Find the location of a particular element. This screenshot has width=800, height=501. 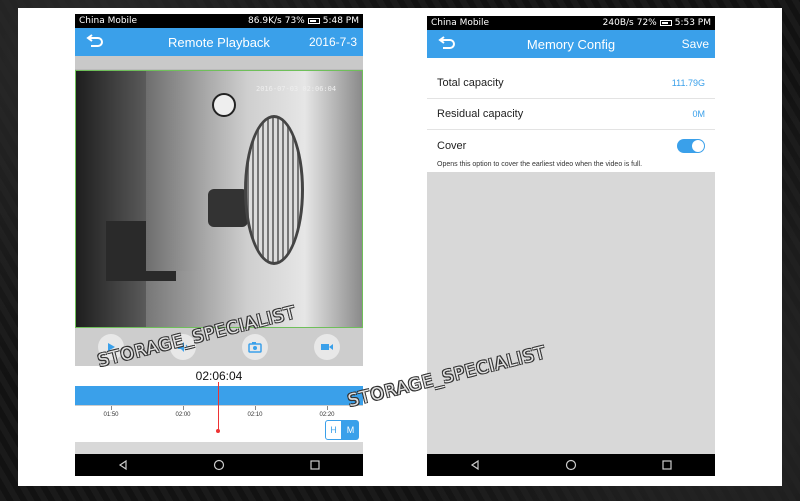

residual-capacity-value: 0M is located at coordinates (698, 114).